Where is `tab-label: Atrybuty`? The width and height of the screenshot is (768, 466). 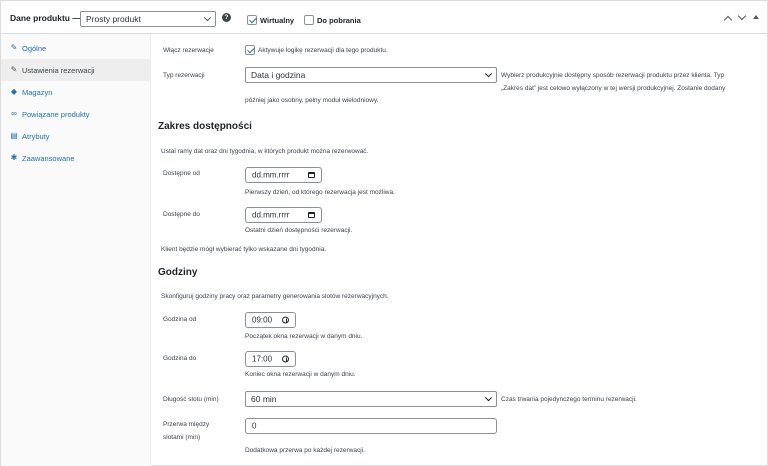 tab-label: Atrybuty is located at coordinates (36, 136).